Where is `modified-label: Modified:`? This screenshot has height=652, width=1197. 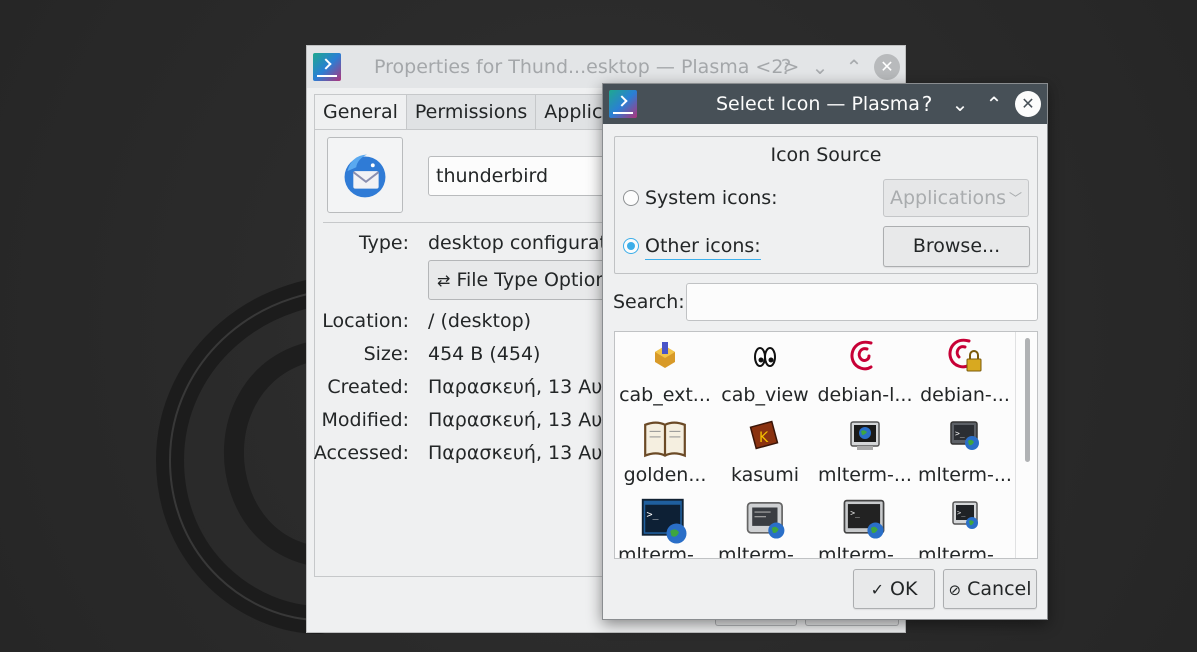
modified-label: Modified: is located at coordinates (365, 420).